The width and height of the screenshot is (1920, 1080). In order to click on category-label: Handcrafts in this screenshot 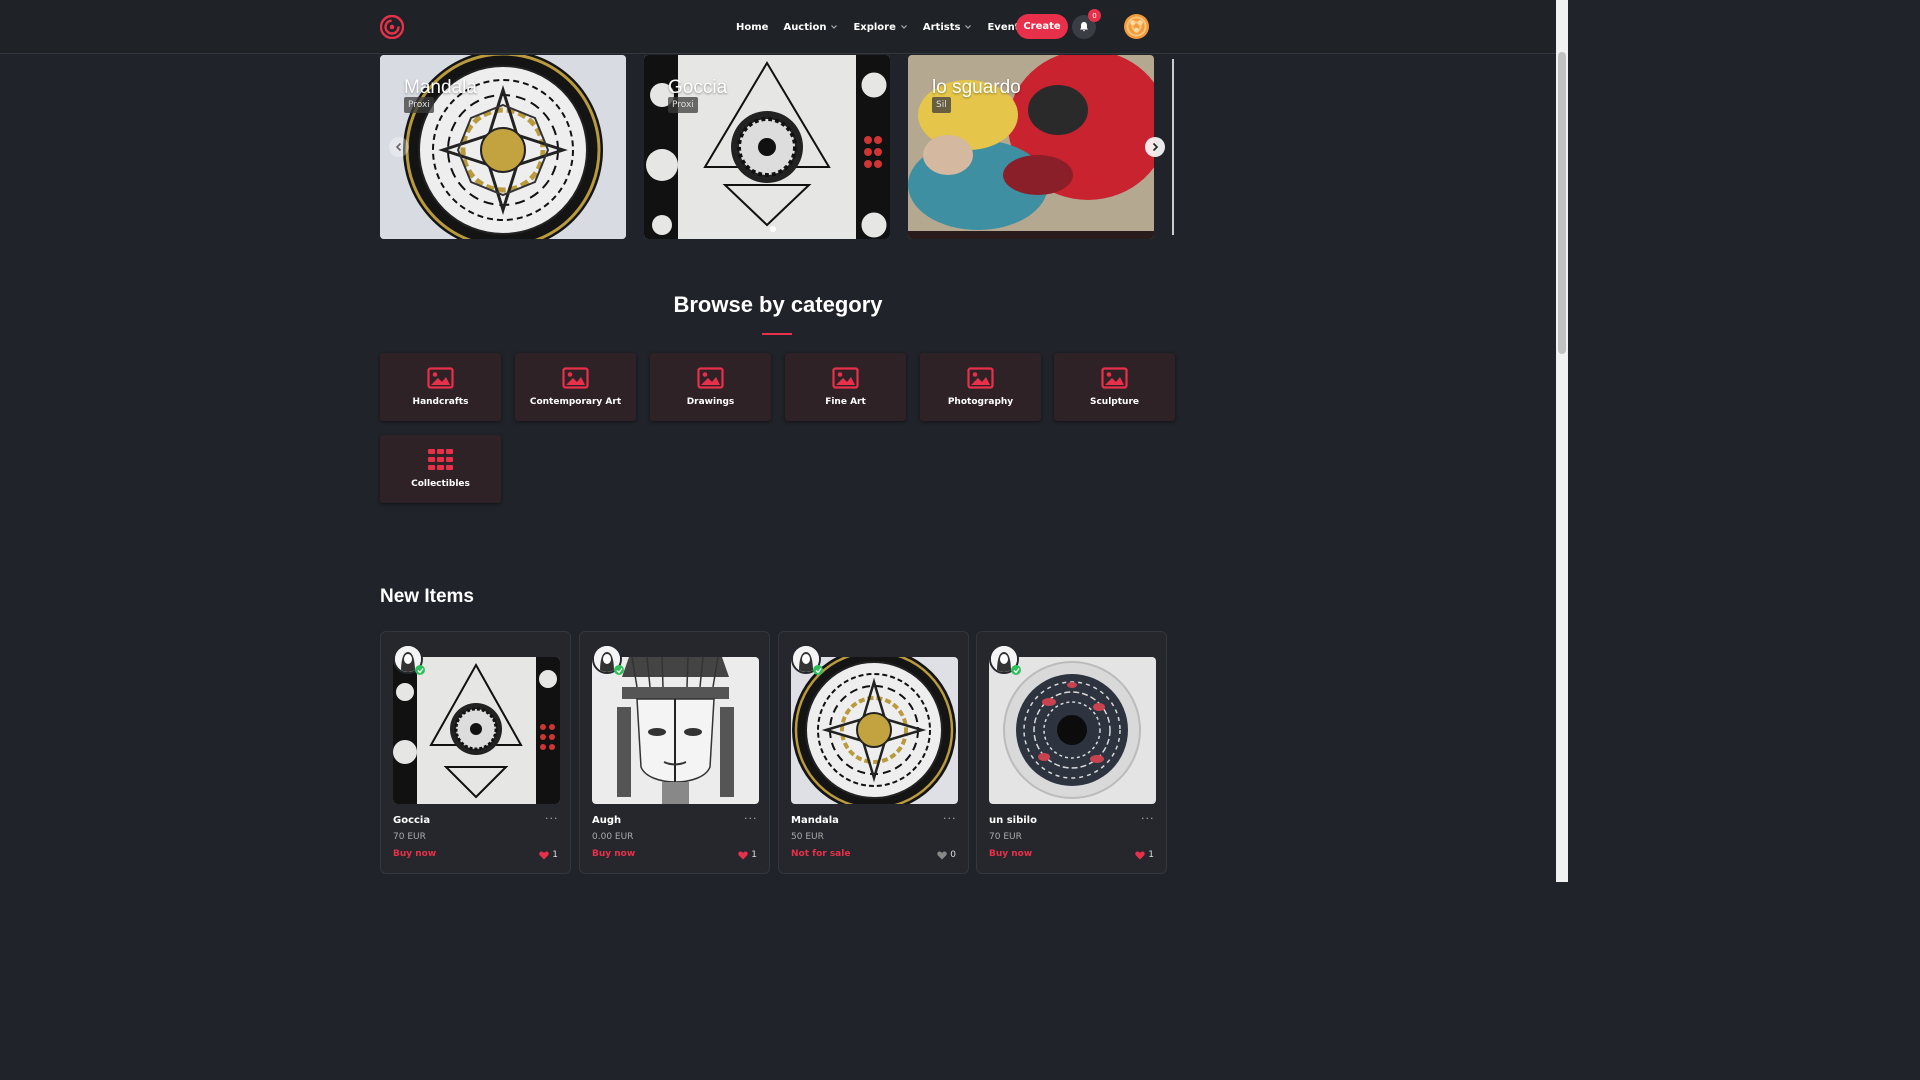, I will do `click(440, 402)`.